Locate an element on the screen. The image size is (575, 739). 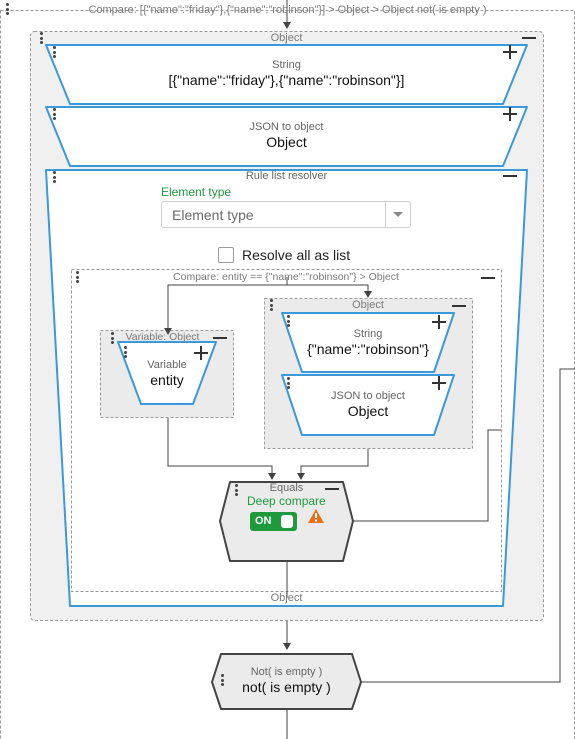
resolve-all-label: Resolve all as list is located at coordinates (296, 255).